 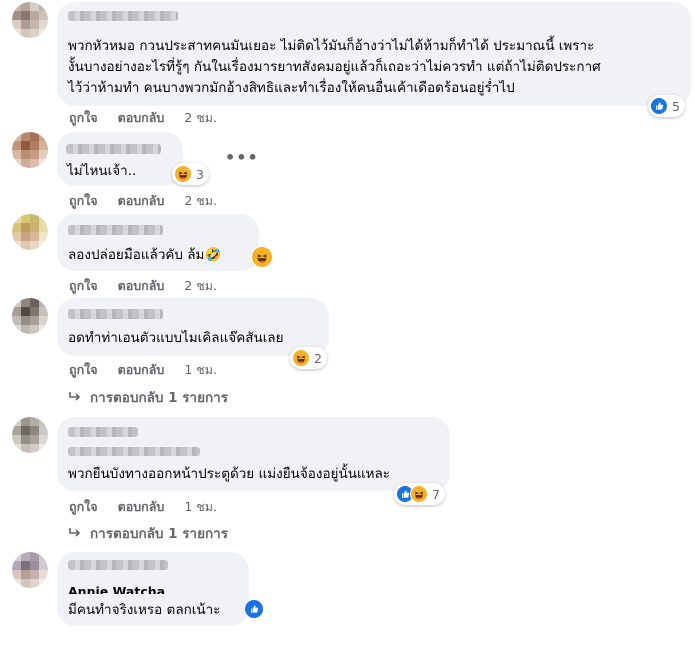 What do you see at coordinates (120, 159) in the screenshot?
I see `comment-bubble: ไม่ไหนเจ้า..` at bounding box center [120, 159].